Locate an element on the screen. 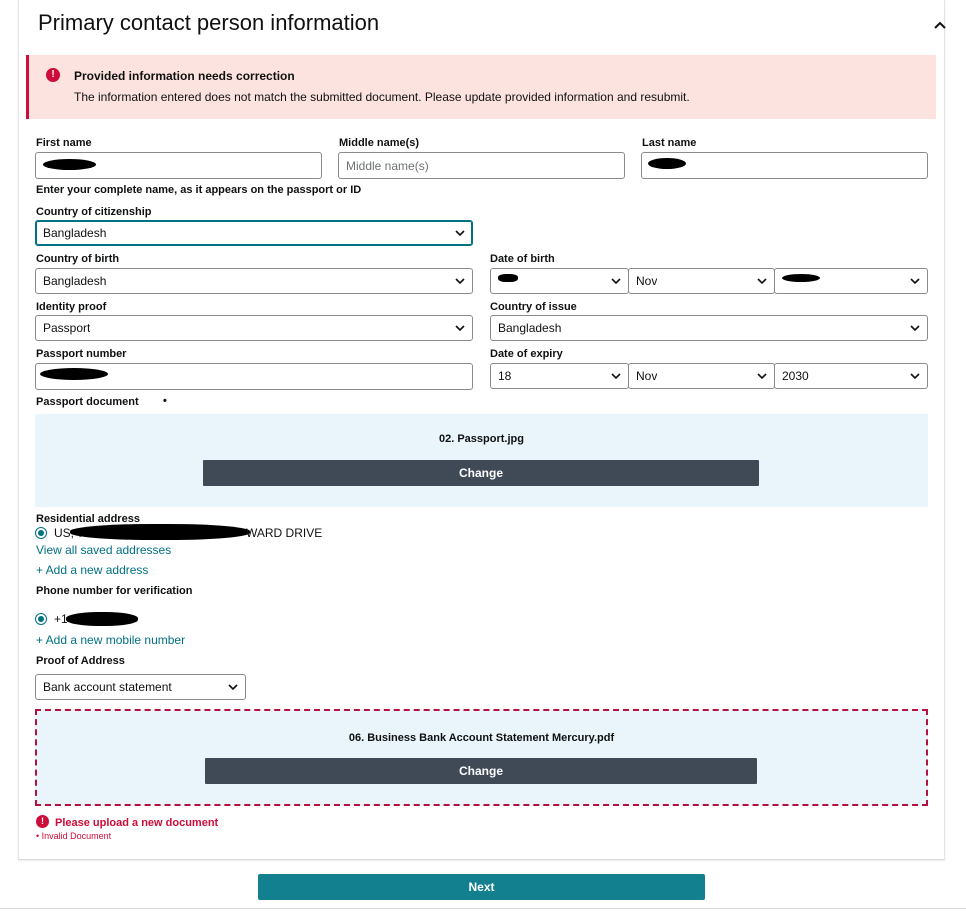  expiry-year-select: 2030 is located at coordinates (851, 376).